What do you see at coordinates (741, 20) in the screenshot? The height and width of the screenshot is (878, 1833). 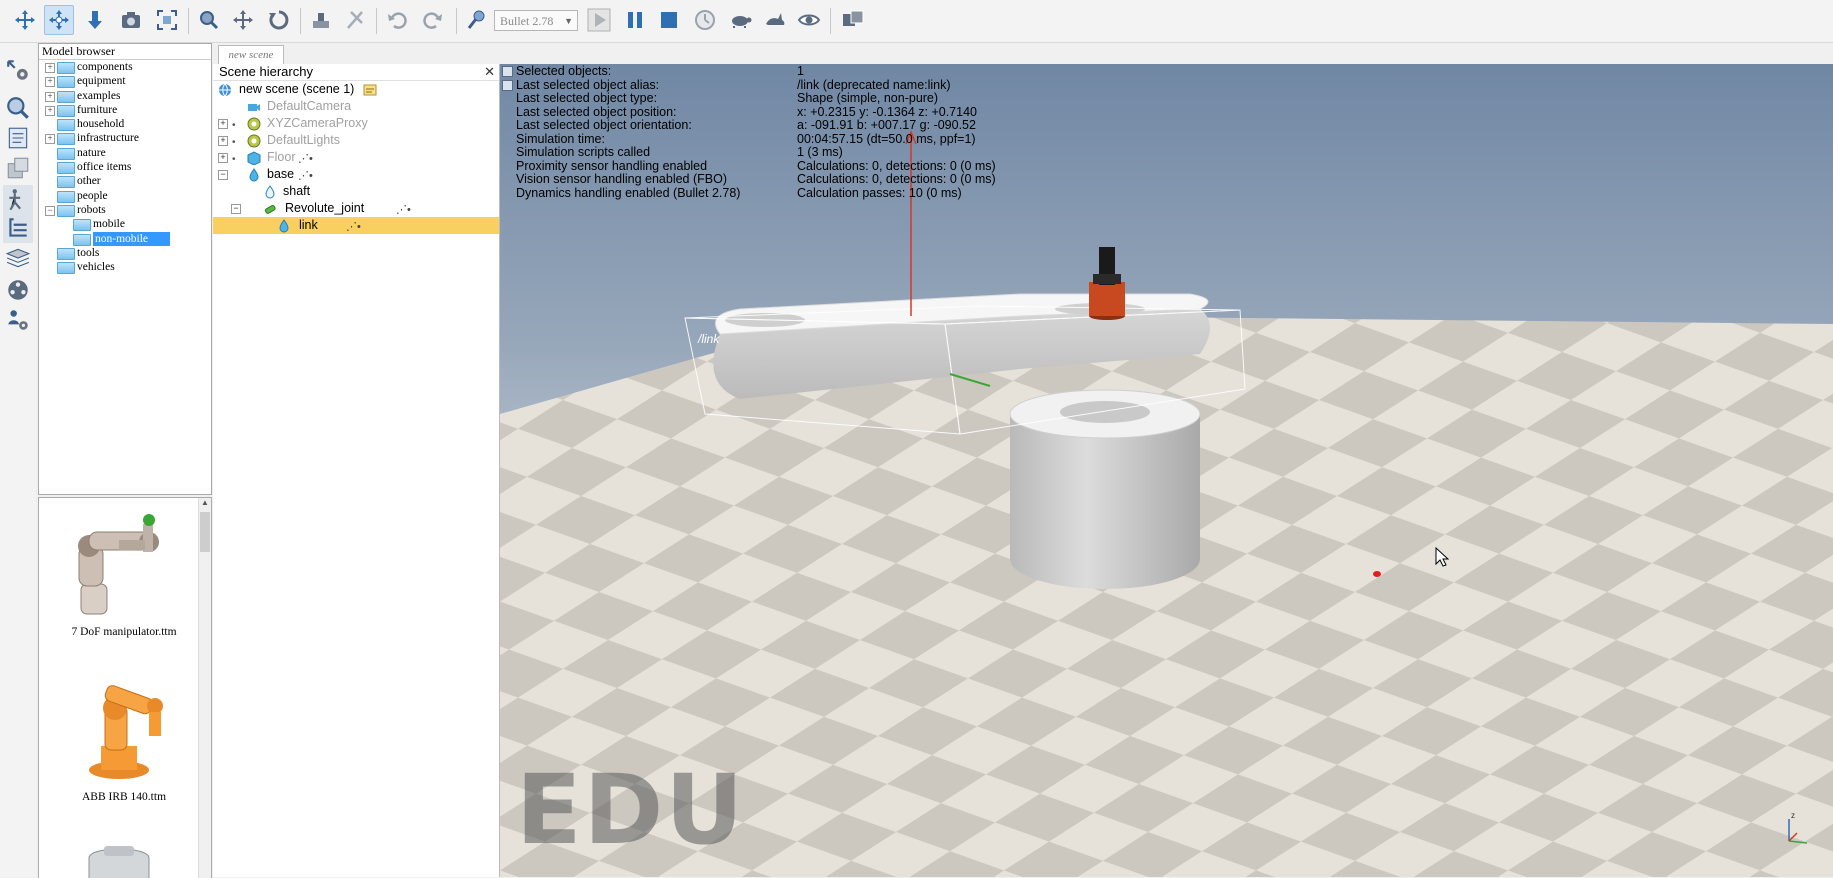 I see `slow-down-icon` at bounding box center [741, 20].